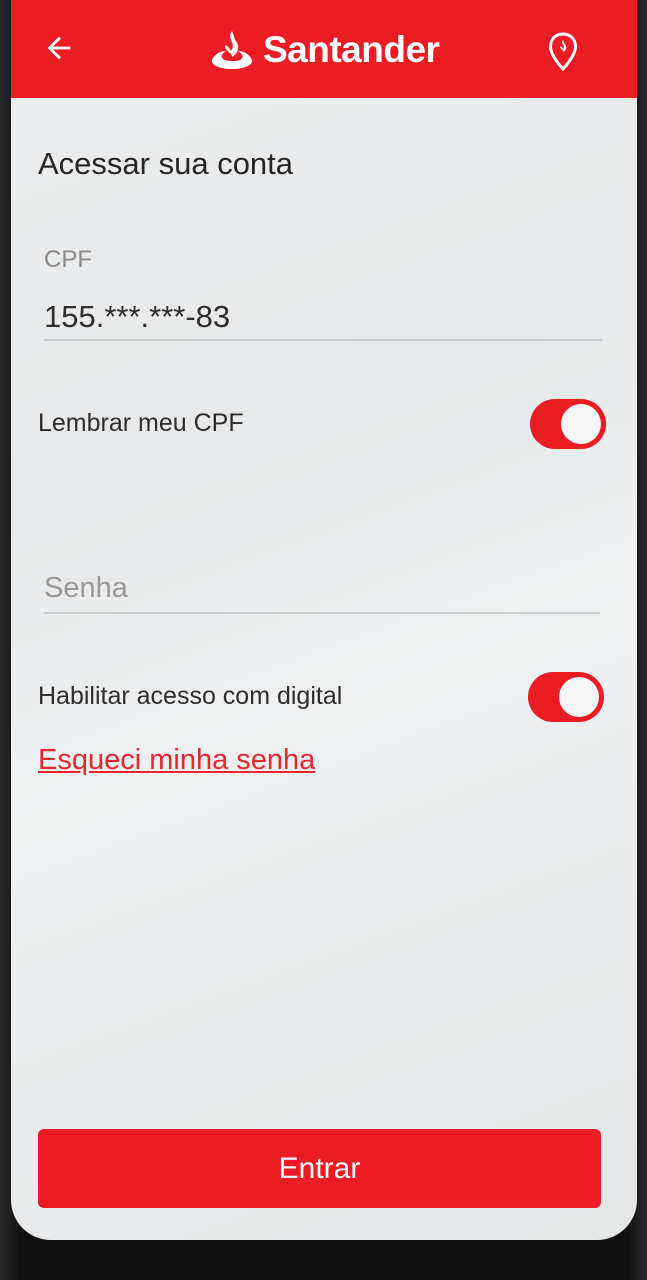 This screenshot has width=647, height=1280. I want to click on location-button, so click(563, 52).